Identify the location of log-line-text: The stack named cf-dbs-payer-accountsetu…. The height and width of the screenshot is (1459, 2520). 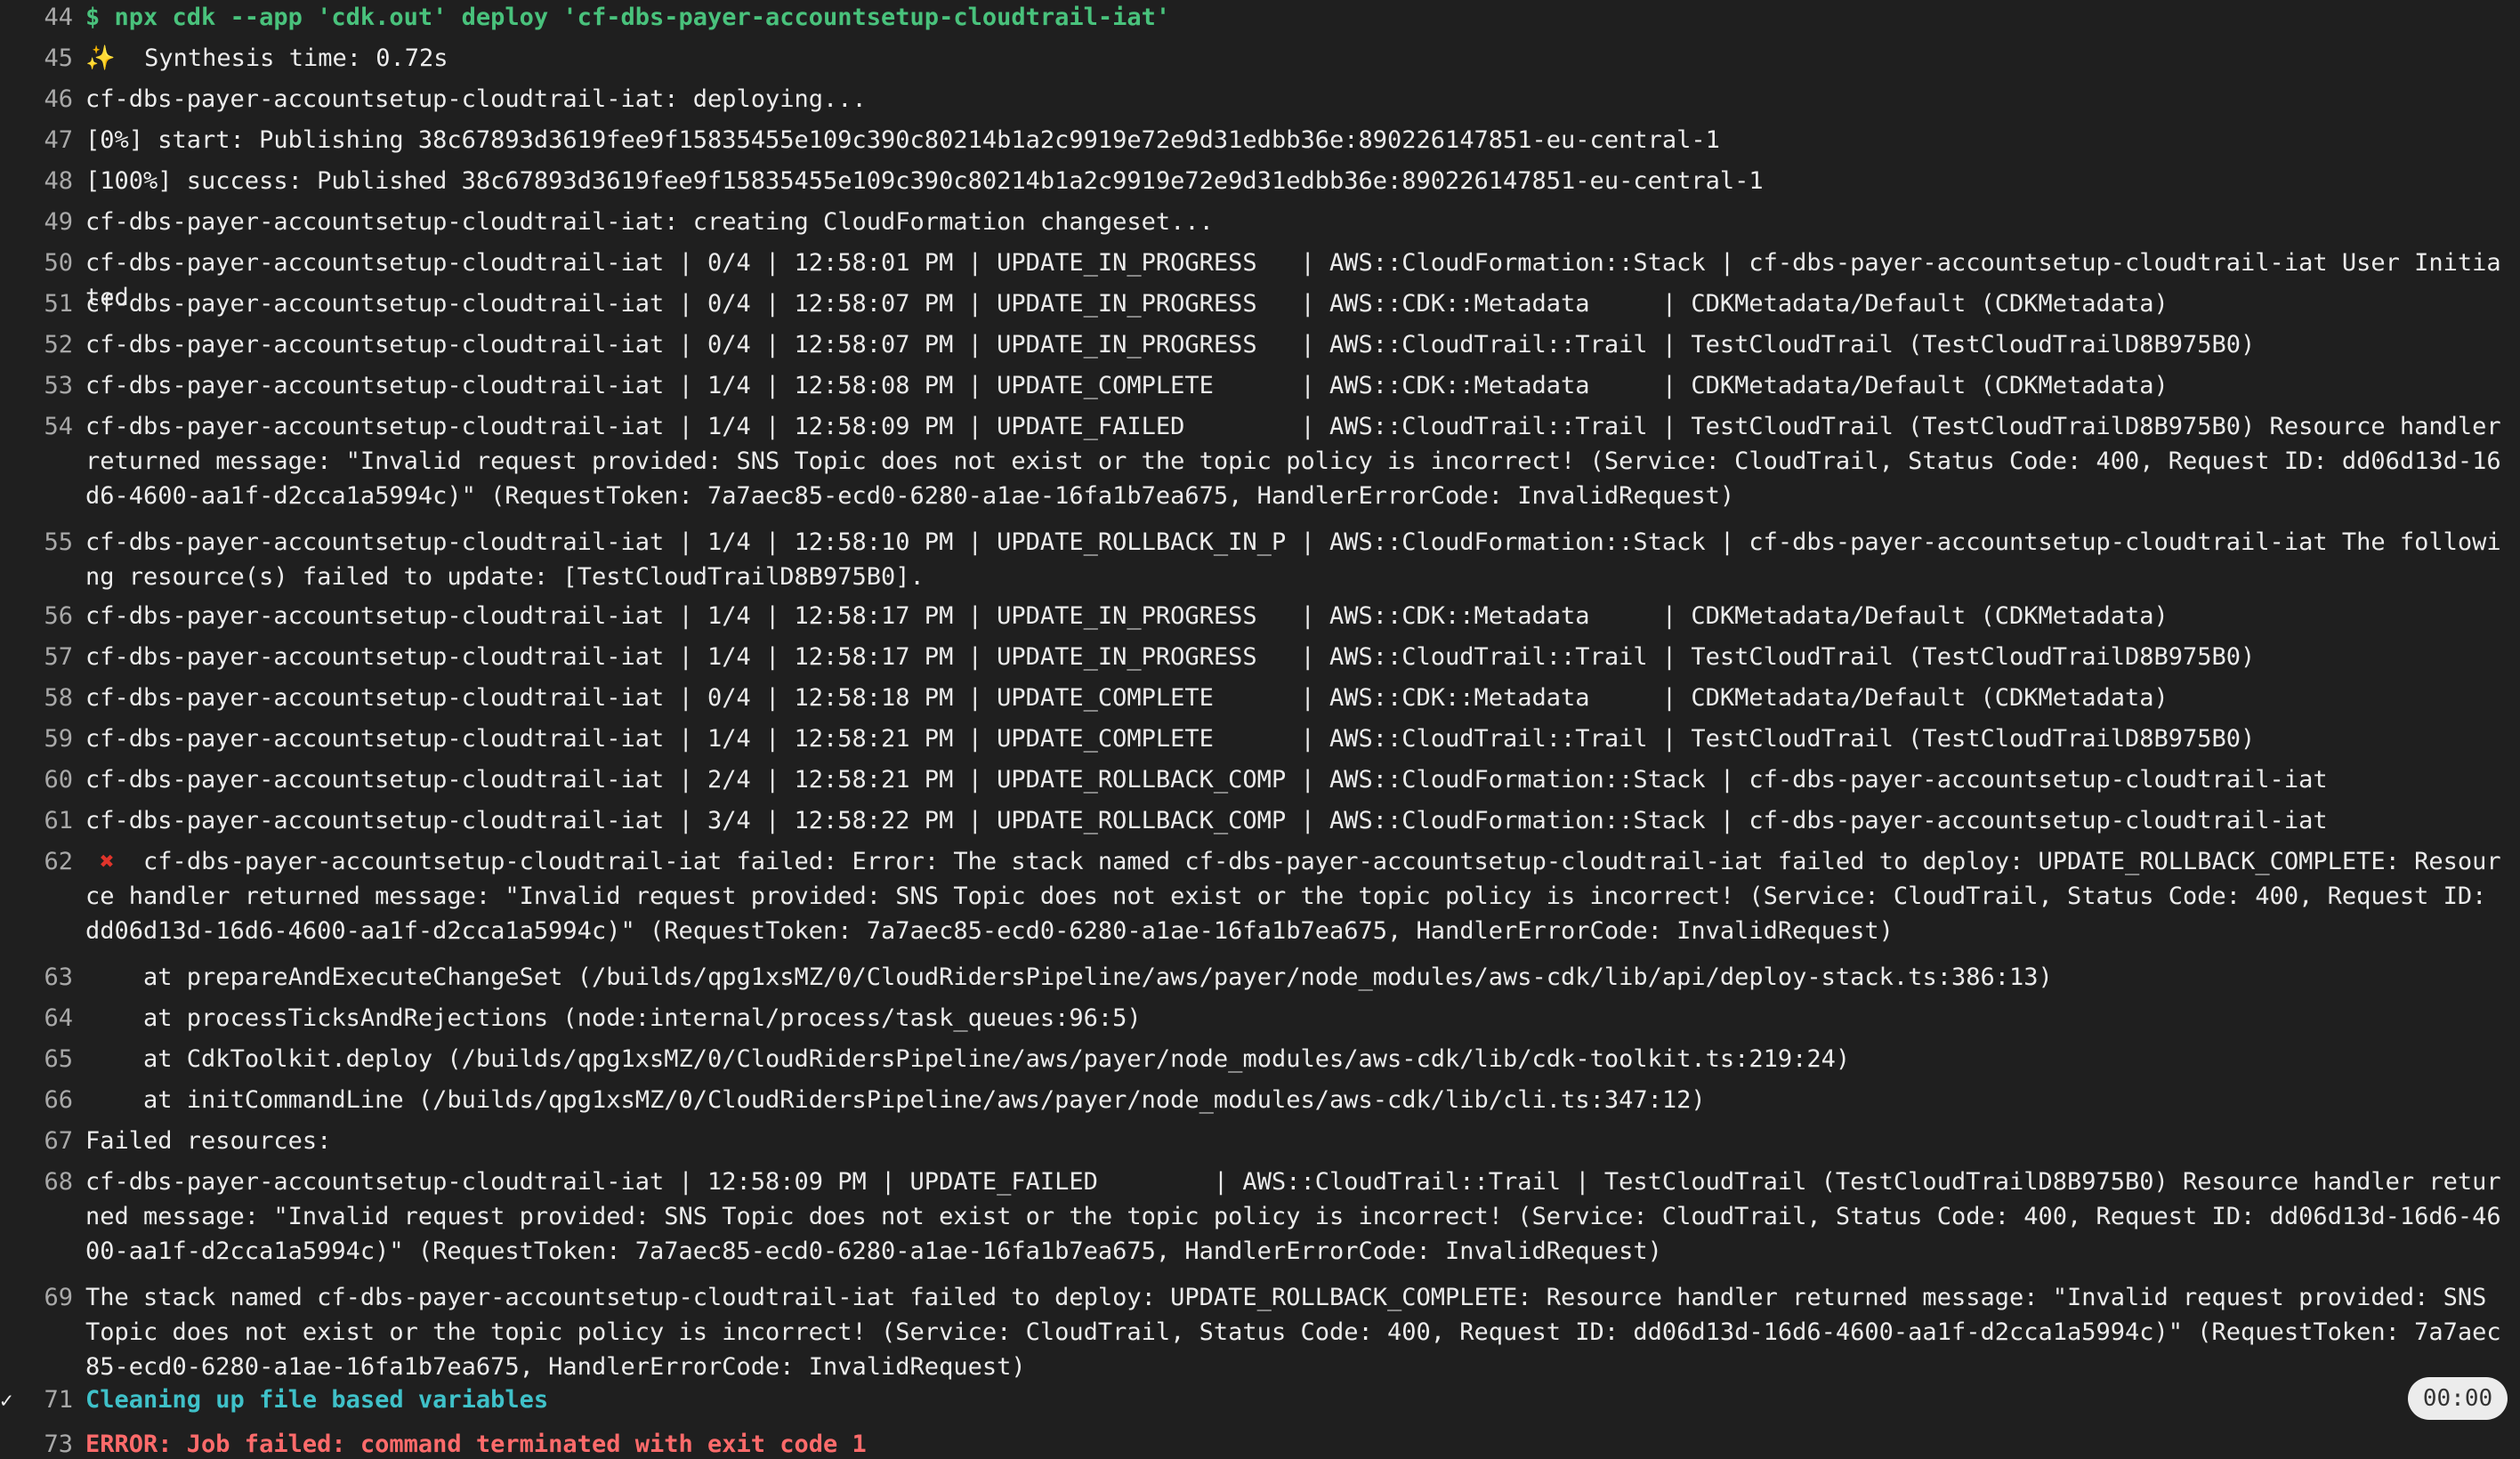
(1296, 1332).